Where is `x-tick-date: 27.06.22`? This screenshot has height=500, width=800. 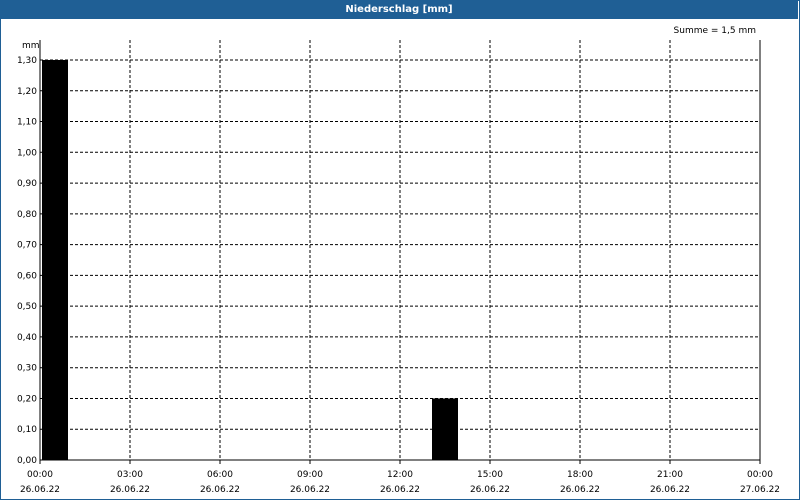 x-tick-date: 27.06.22 is located at coordinates (760, 490).